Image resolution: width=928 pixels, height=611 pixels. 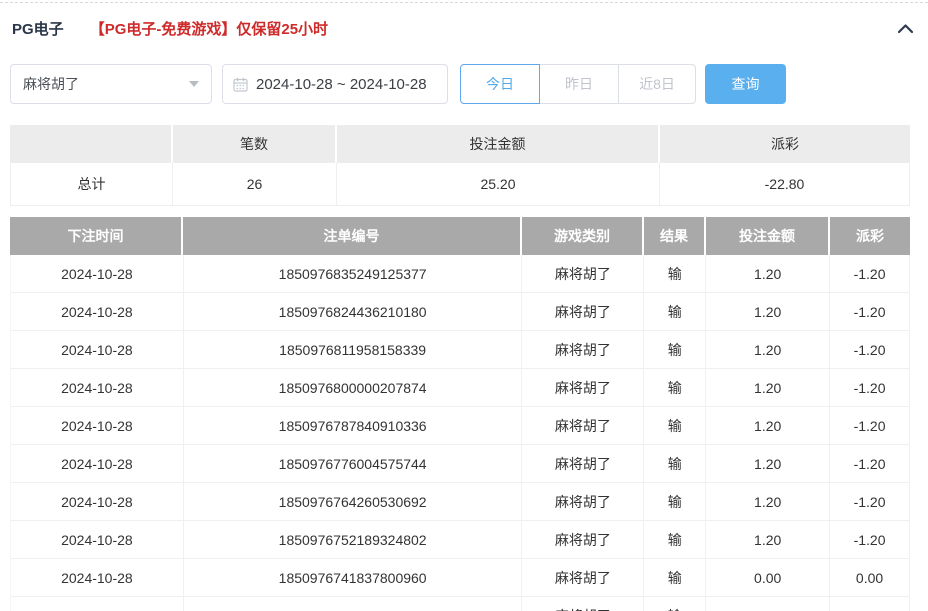 I want to click on collapse-panel-button, so click(x=905, y=28).